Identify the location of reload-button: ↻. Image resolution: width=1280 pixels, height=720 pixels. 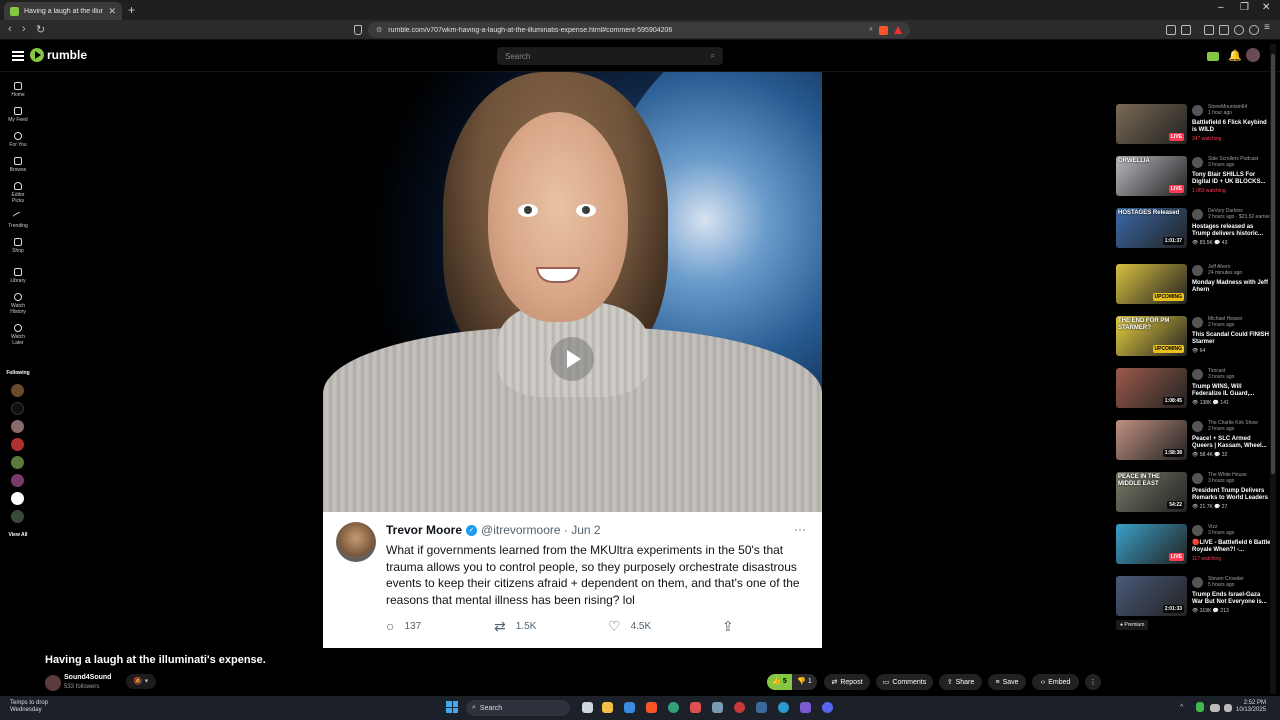
(40, 29).